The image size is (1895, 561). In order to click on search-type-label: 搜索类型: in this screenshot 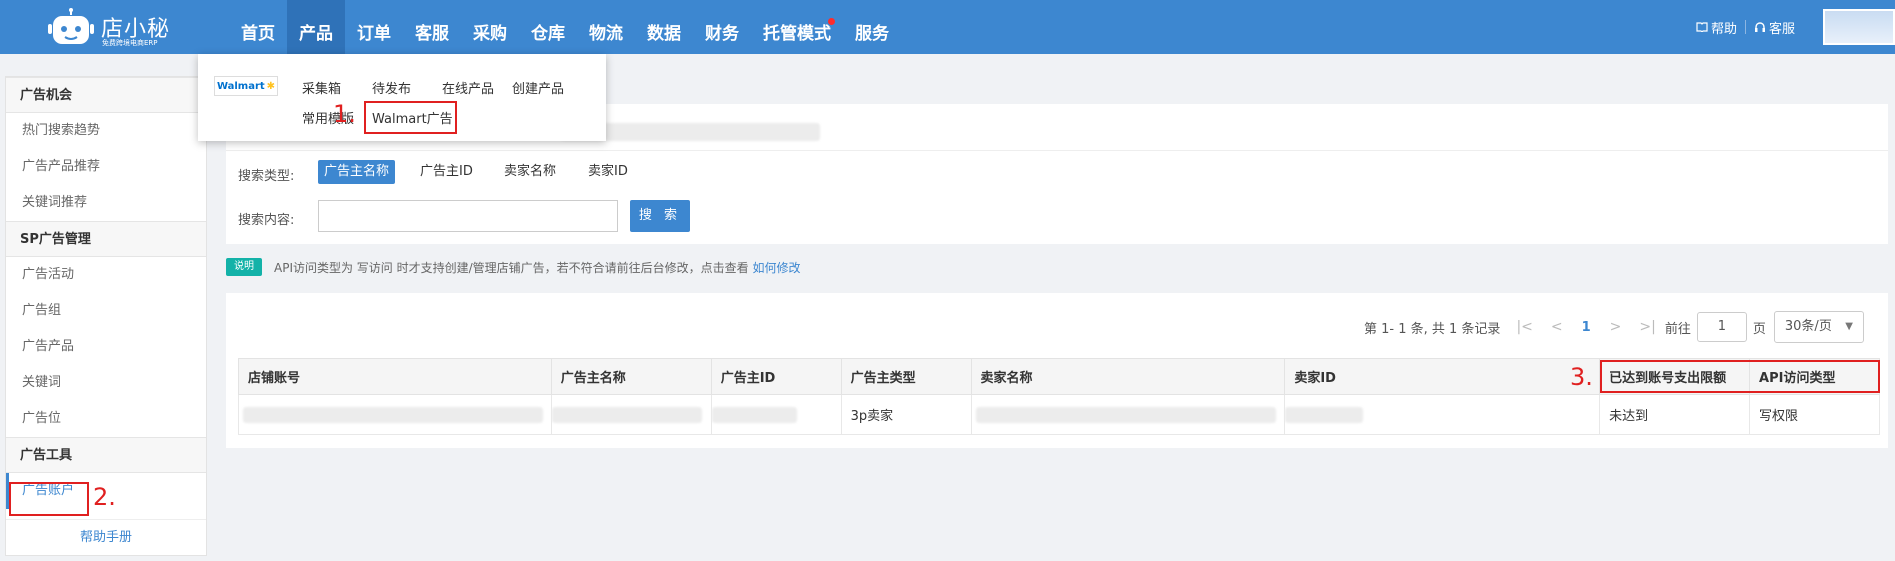, I will do `click(266, 176)`.